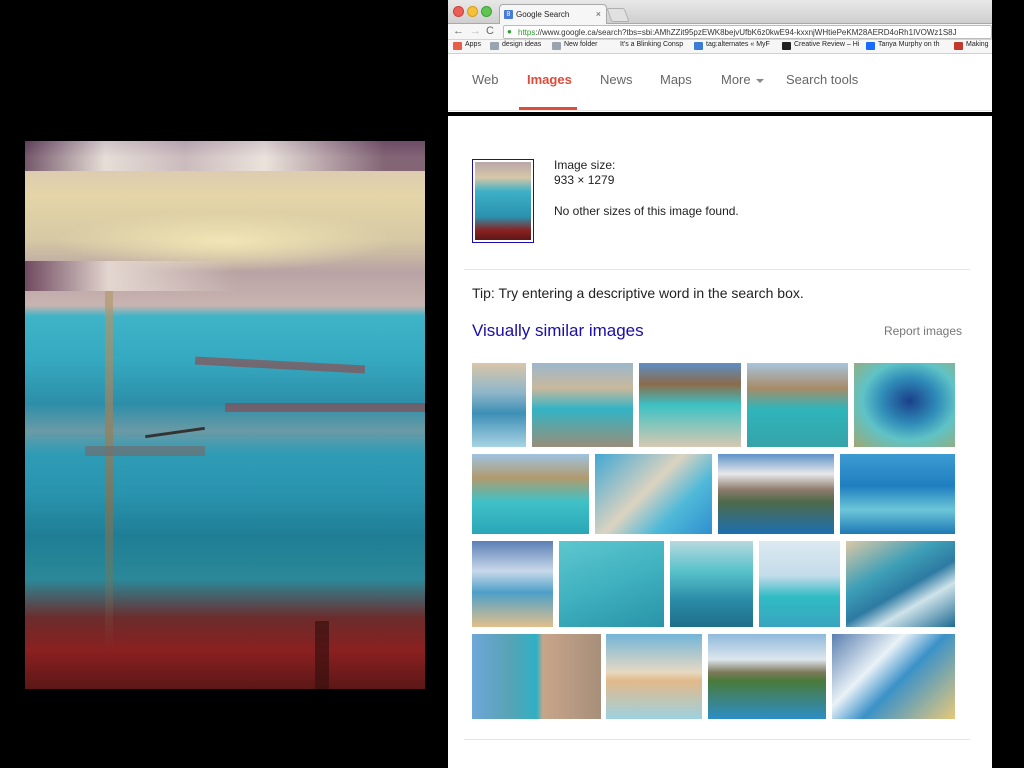 Image resolution: width=1024 pixels, height=768 pixels. What do you see at coordinates (509, 31) in the screenshot?
I see `lock-icon: ●` at bounding box center [509, 31].